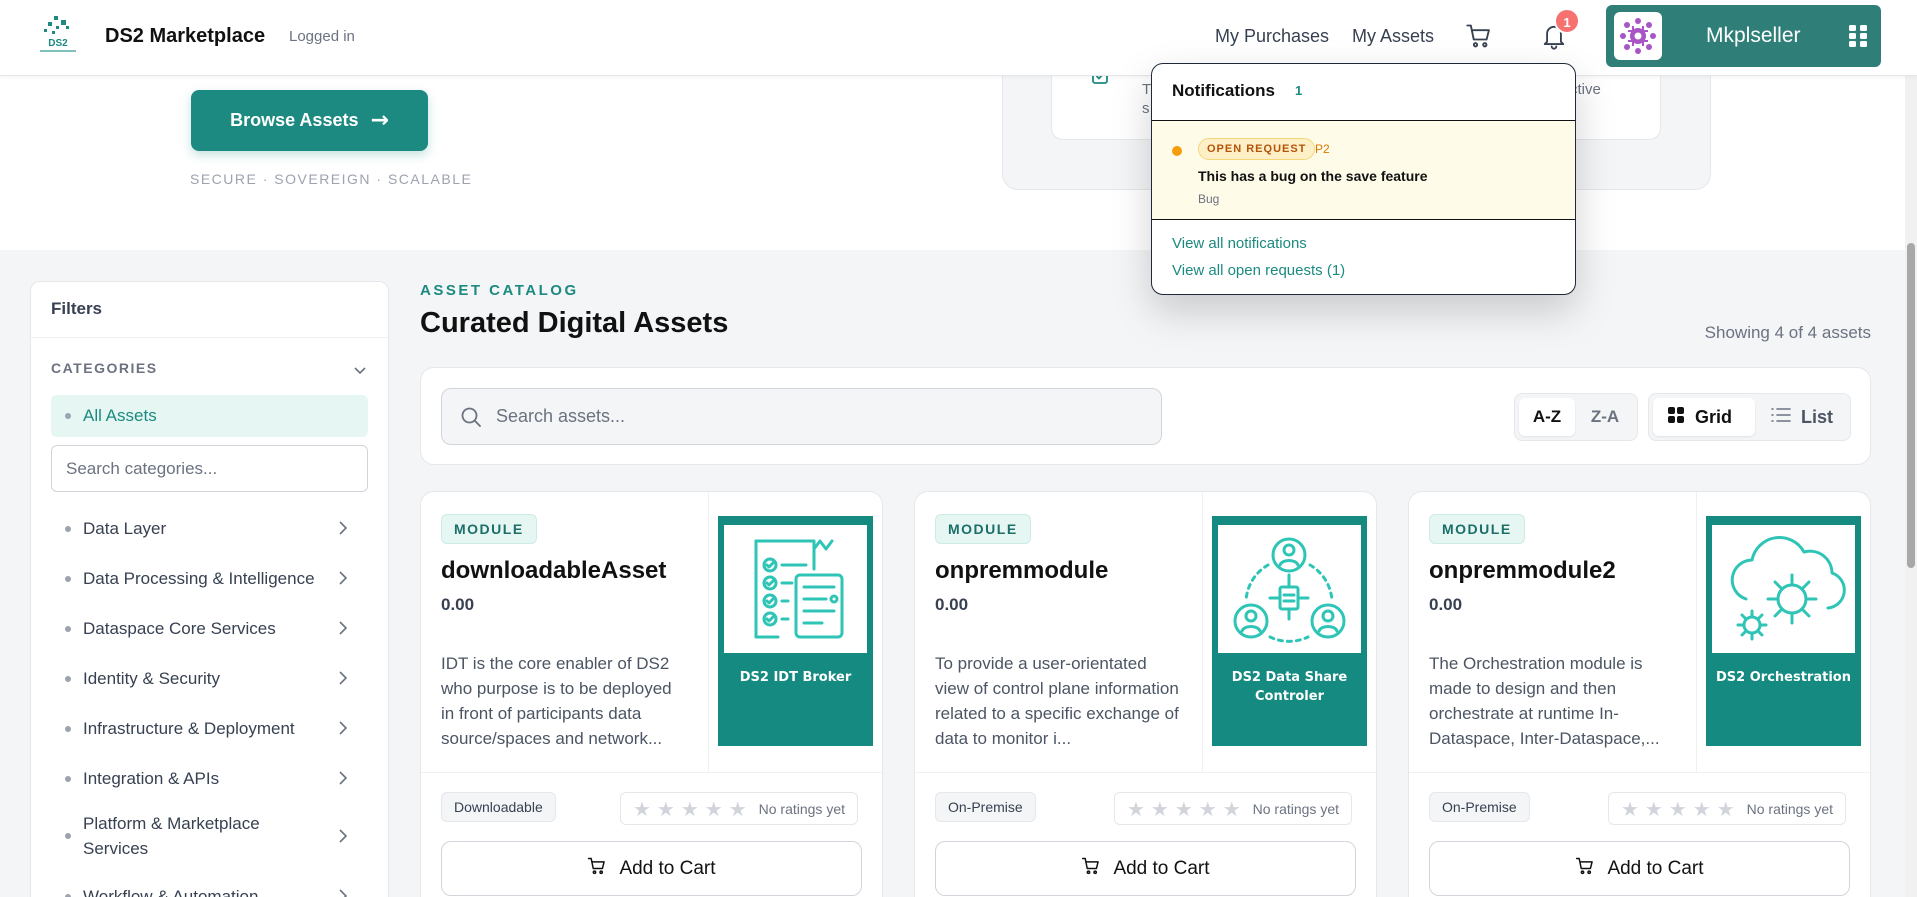  I want to click on sort-az-button: A-Z, so click(1547, 417).